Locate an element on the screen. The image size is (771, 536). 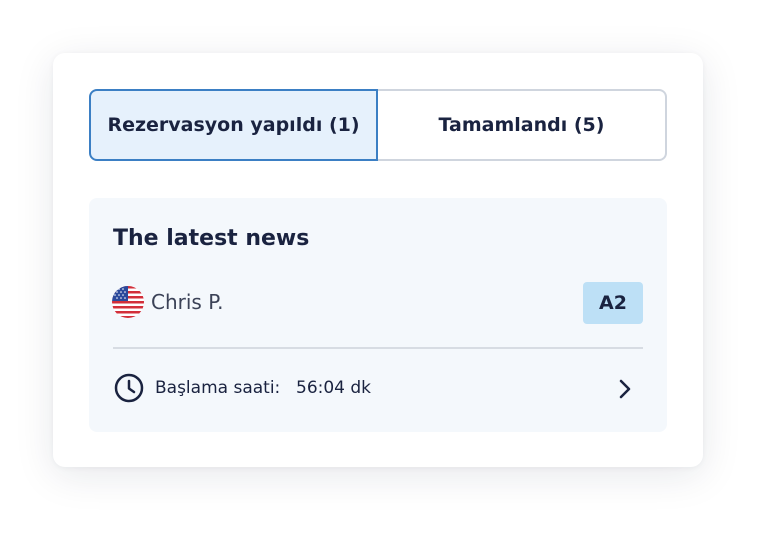
tab-bar: Rezervasyon yapıldı (1) Tamamlandı (5) is located at coordinates (378, 125).